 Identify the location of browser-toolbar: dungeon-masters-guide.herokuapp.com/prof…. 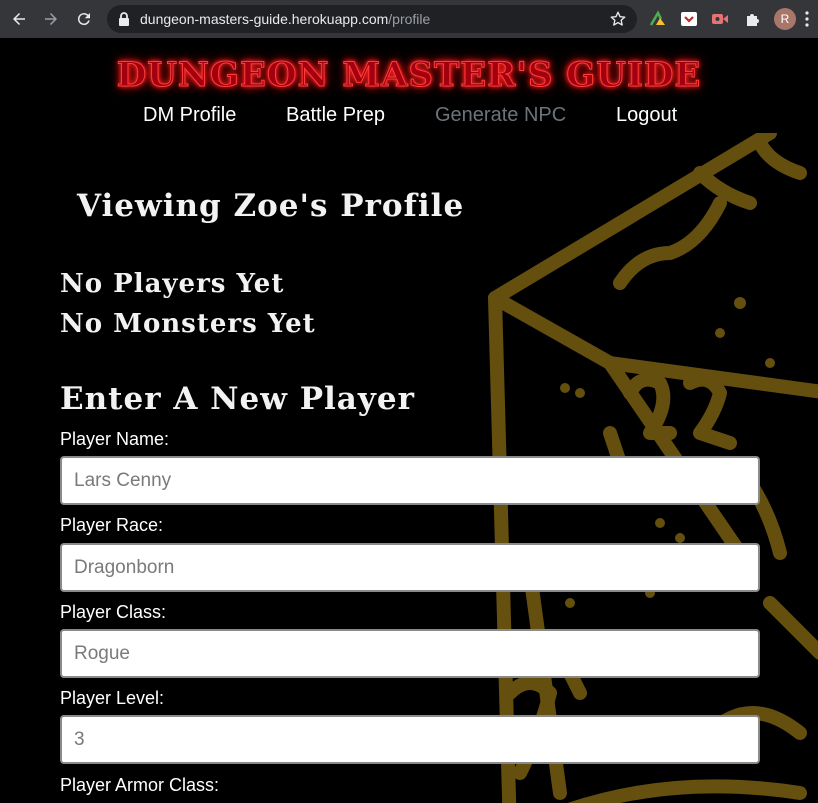
(409, 19).